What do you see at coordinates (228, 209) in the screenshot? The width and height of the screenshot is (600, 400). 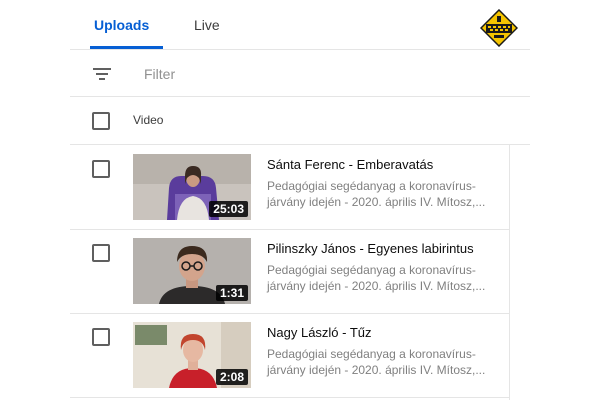 I see `video-duration: 25:03` at bounding box center [228, 209].